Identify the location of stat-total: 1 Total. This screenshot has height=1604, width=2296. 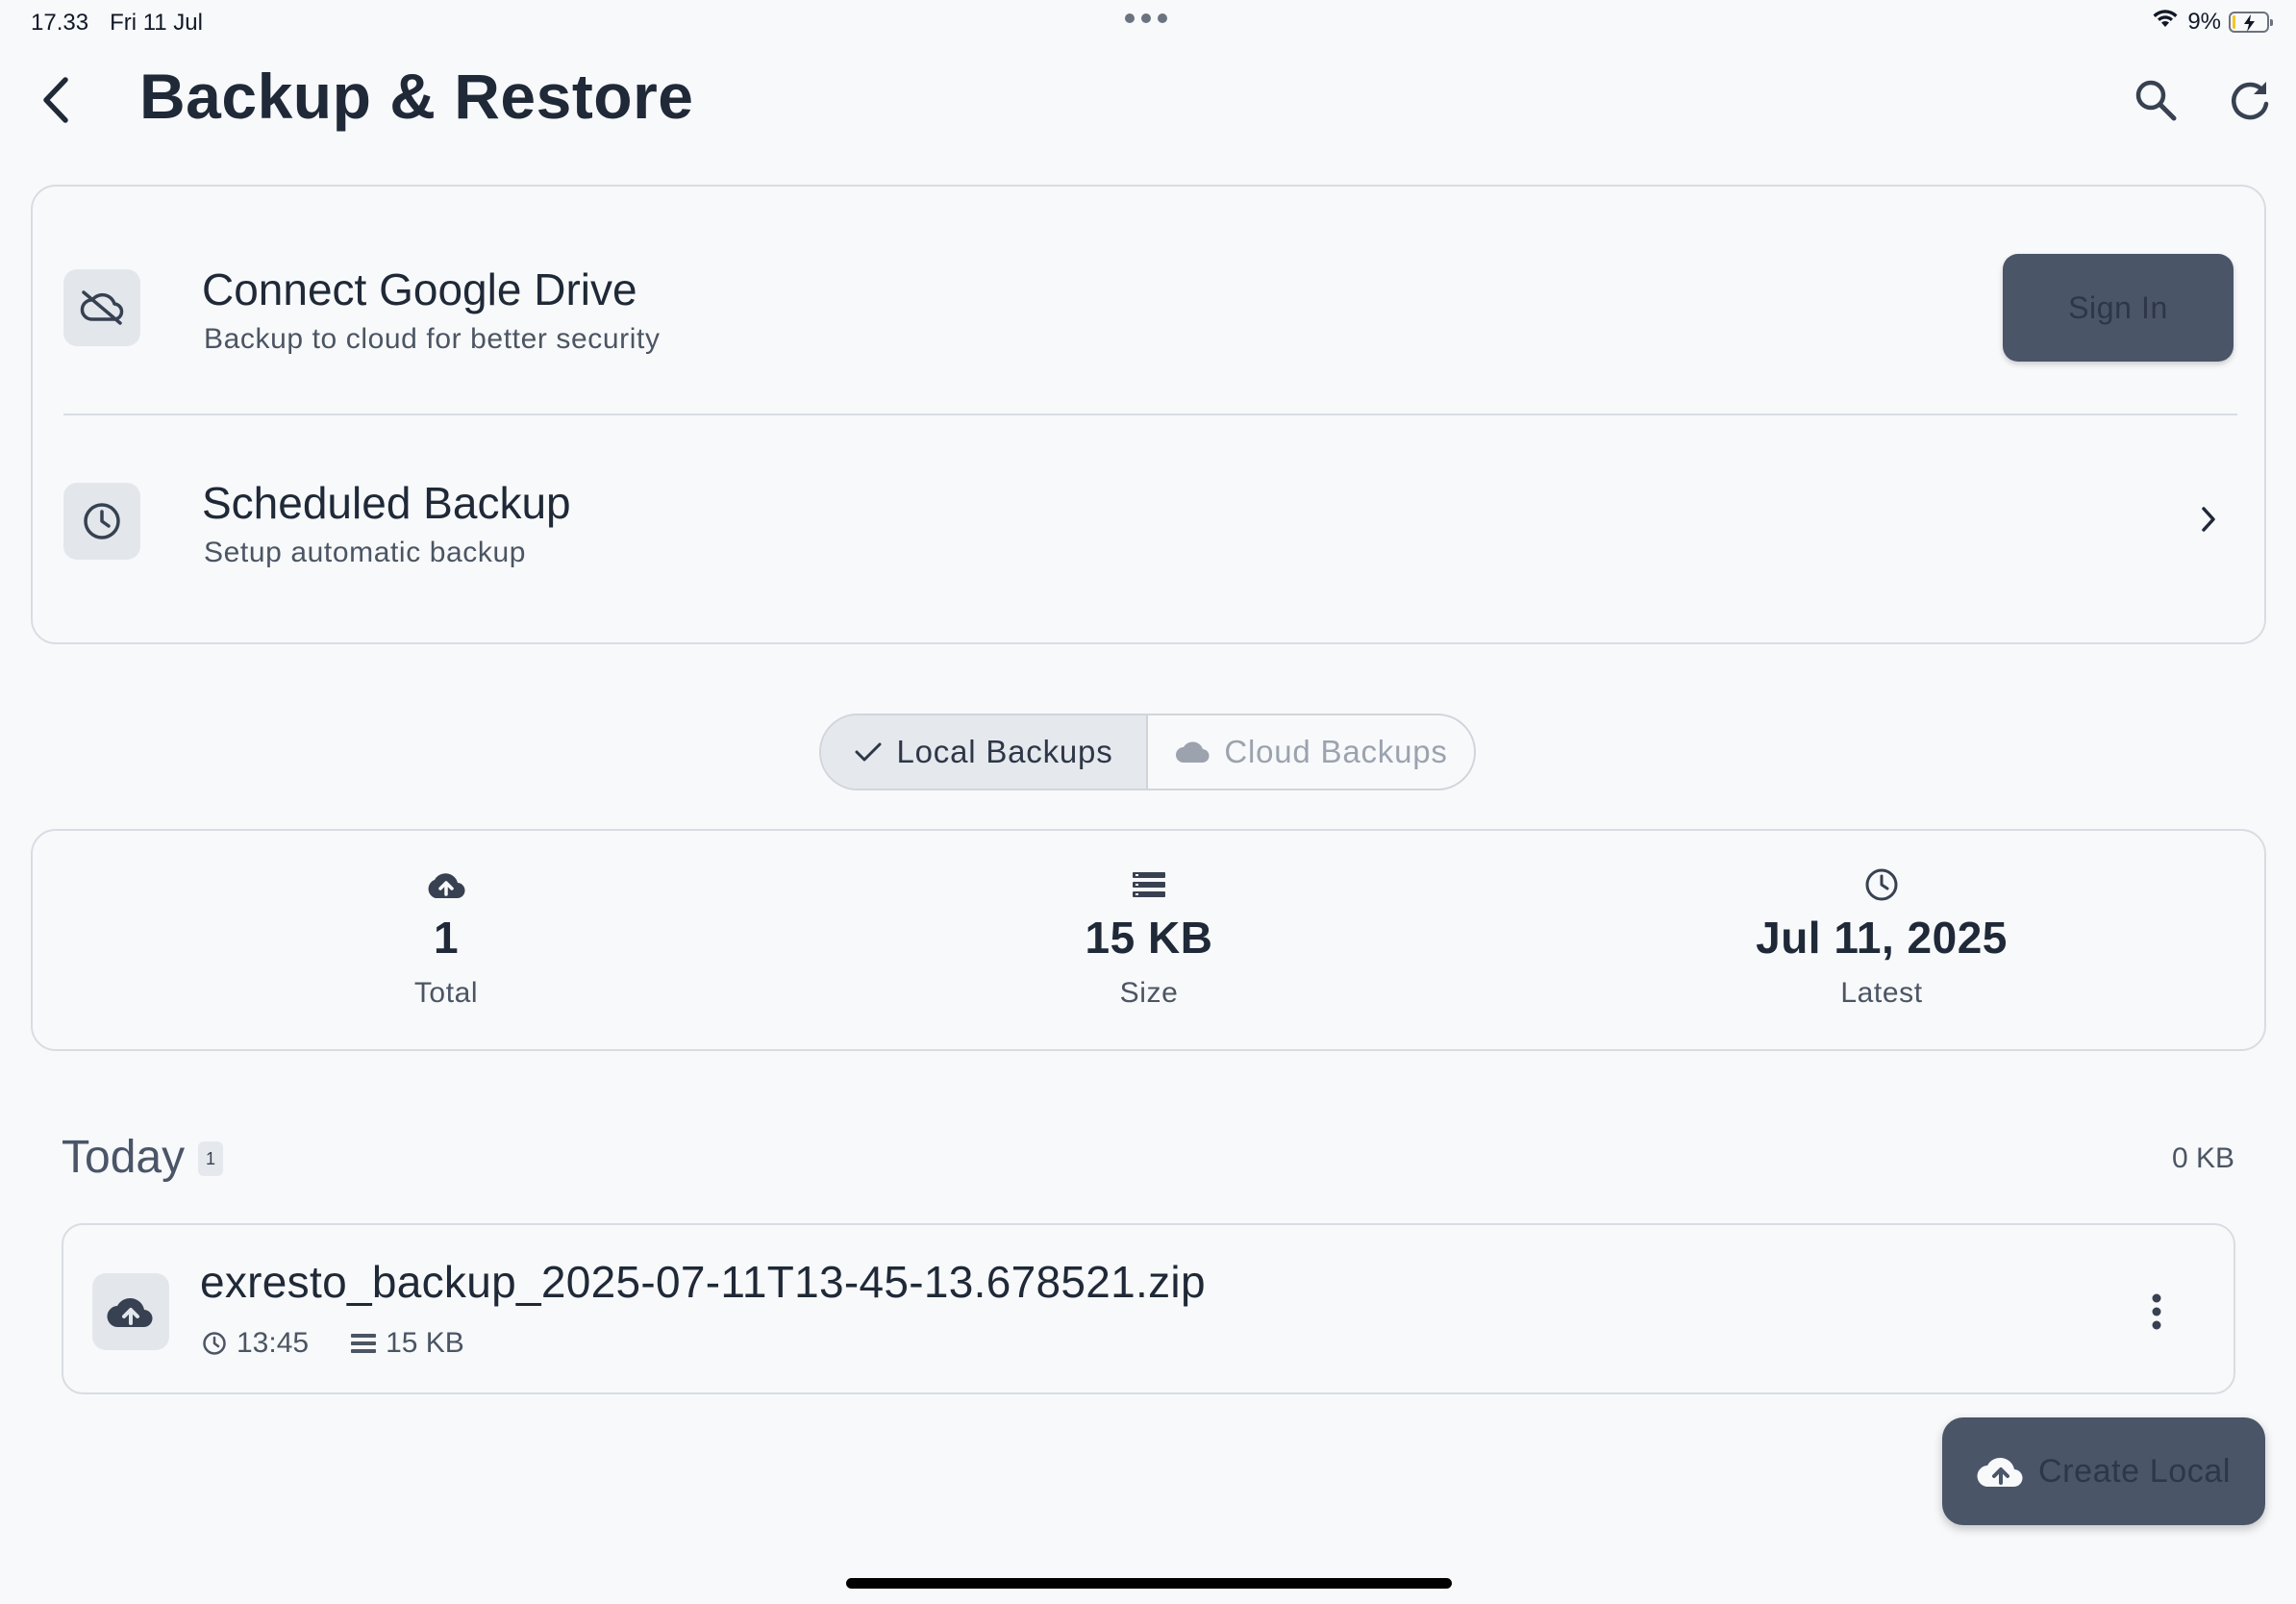
(446, 940).